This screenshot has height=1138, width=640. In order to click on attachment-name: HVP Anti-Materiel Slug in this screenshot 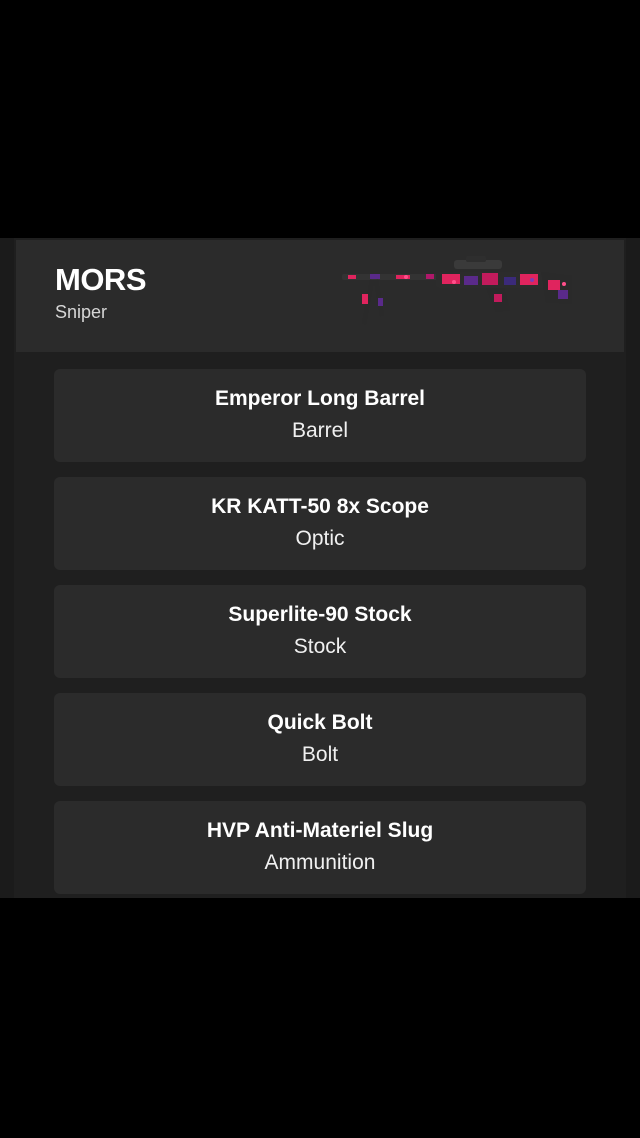, I will do `click(320, 830)`.